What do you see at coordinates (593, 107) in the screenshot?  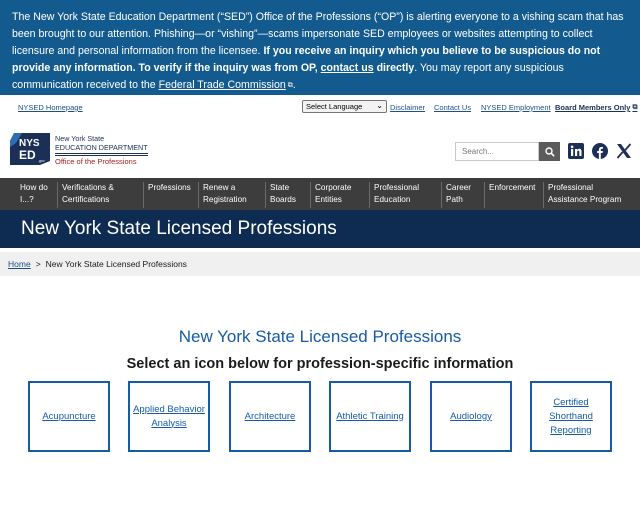 I see `board-members-label: Board Members Only` at bounding box center [593, 107].